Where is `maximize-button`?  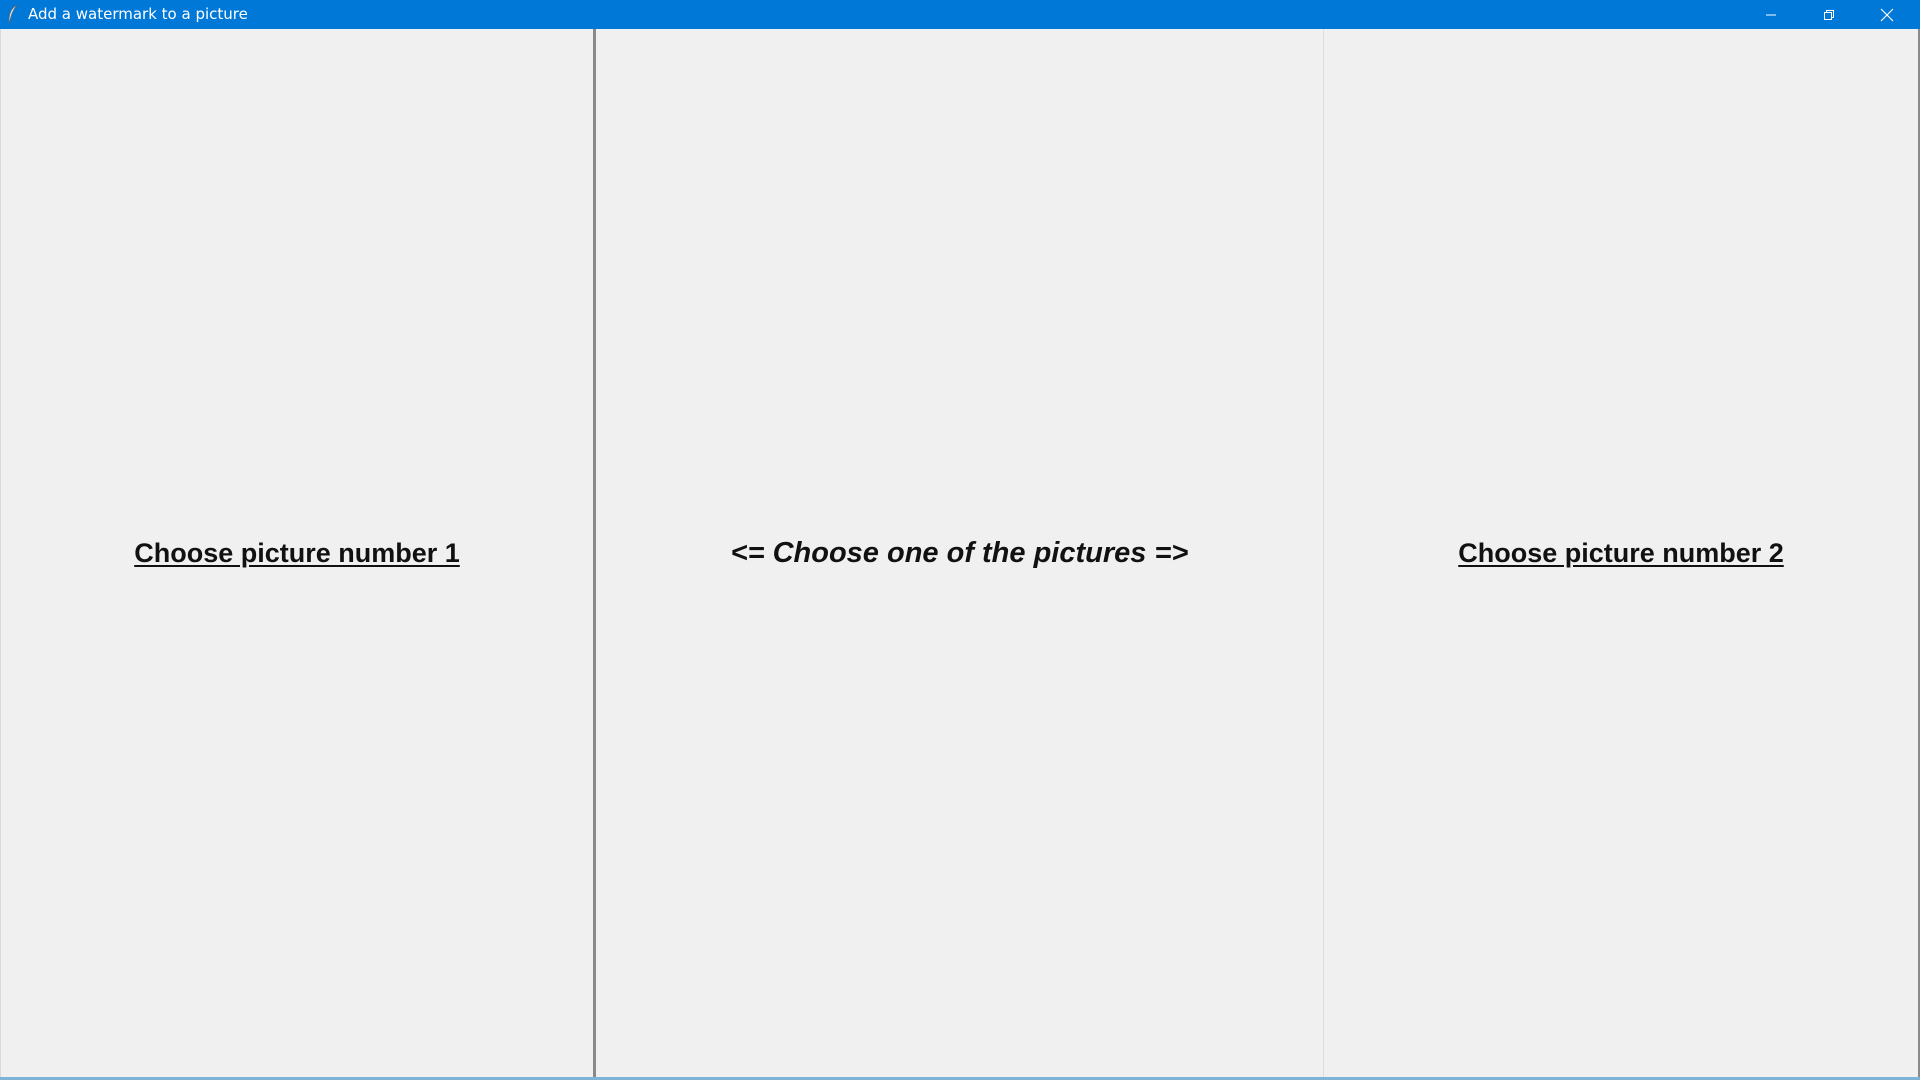 maximize-button is located at coordinates (1829, 14).